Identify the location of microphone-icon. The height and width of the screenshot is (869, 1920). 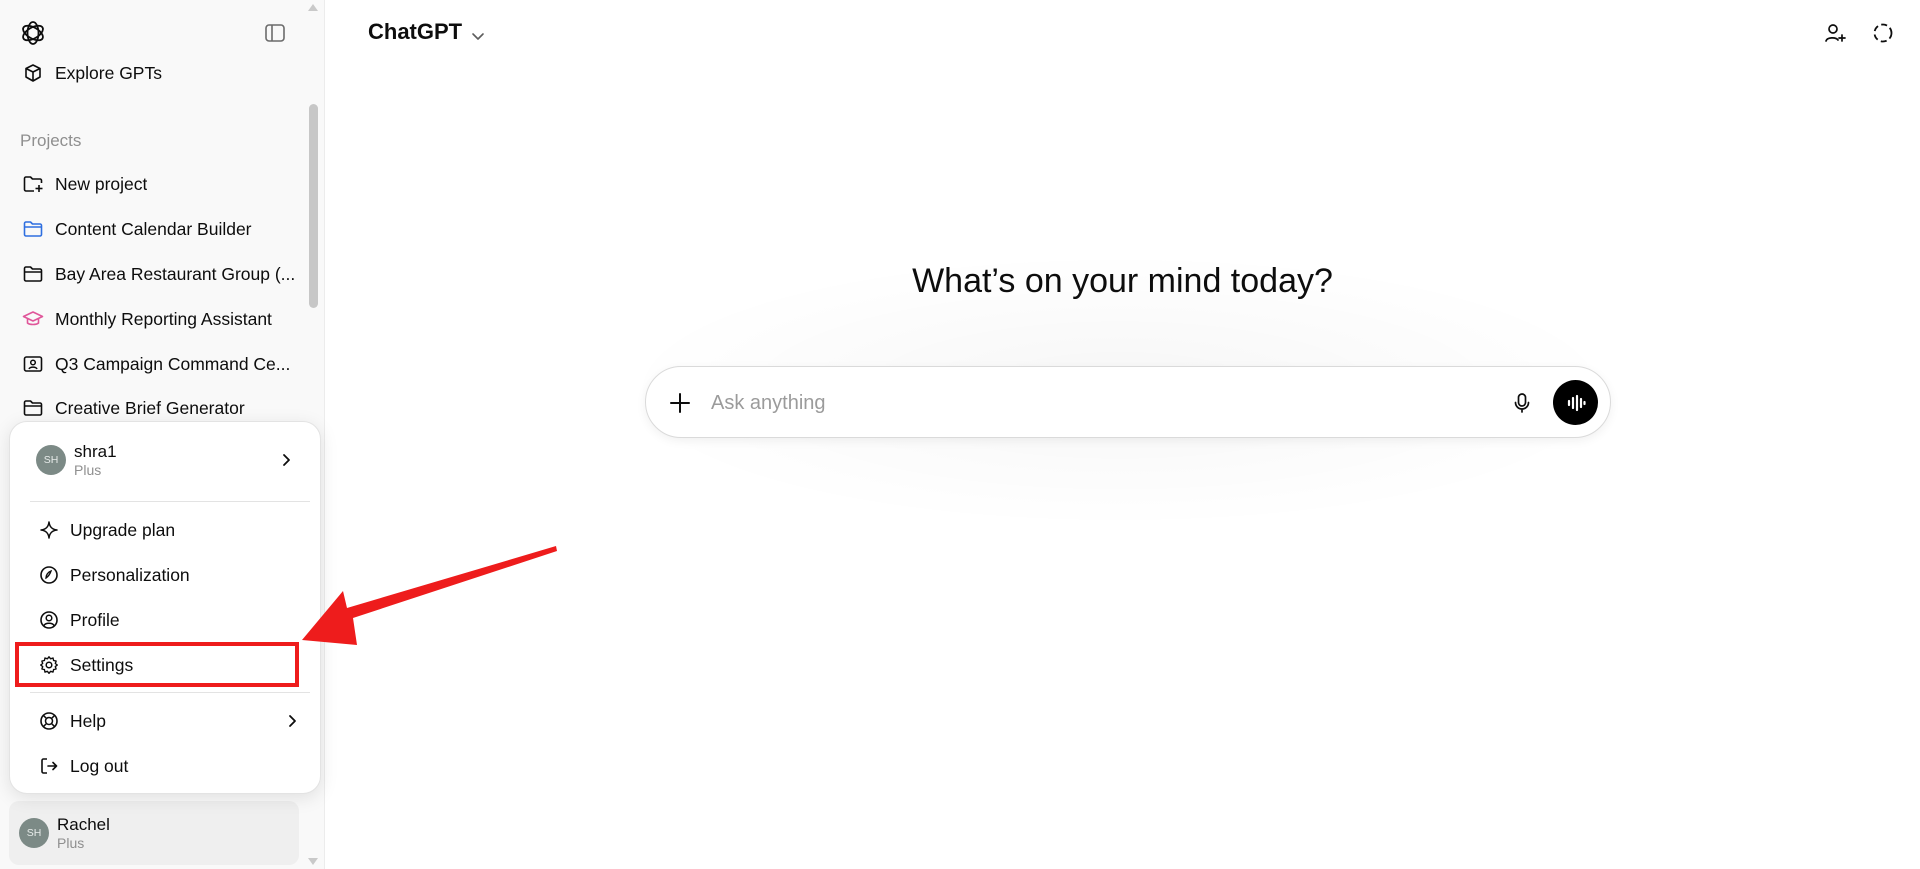
(1522, 403).